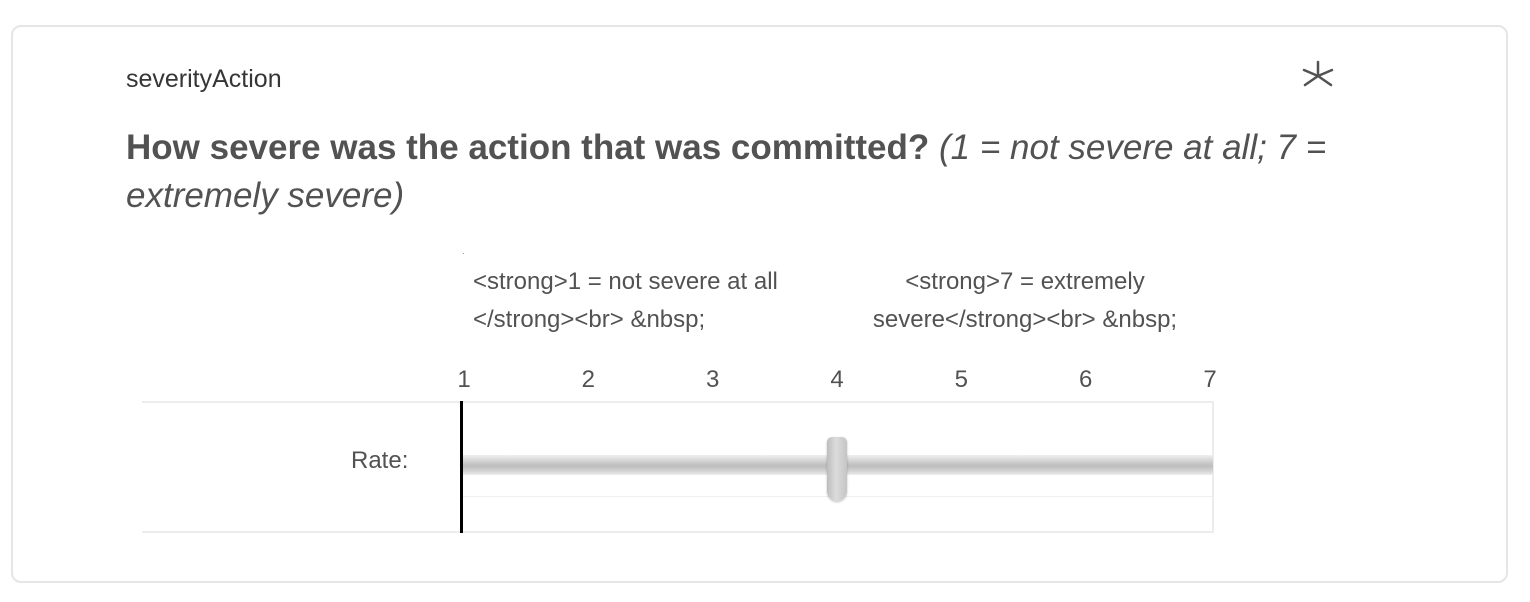  I want to click on right-anchor-line-1: <strong>7 = extremely, so click(1025, 281).